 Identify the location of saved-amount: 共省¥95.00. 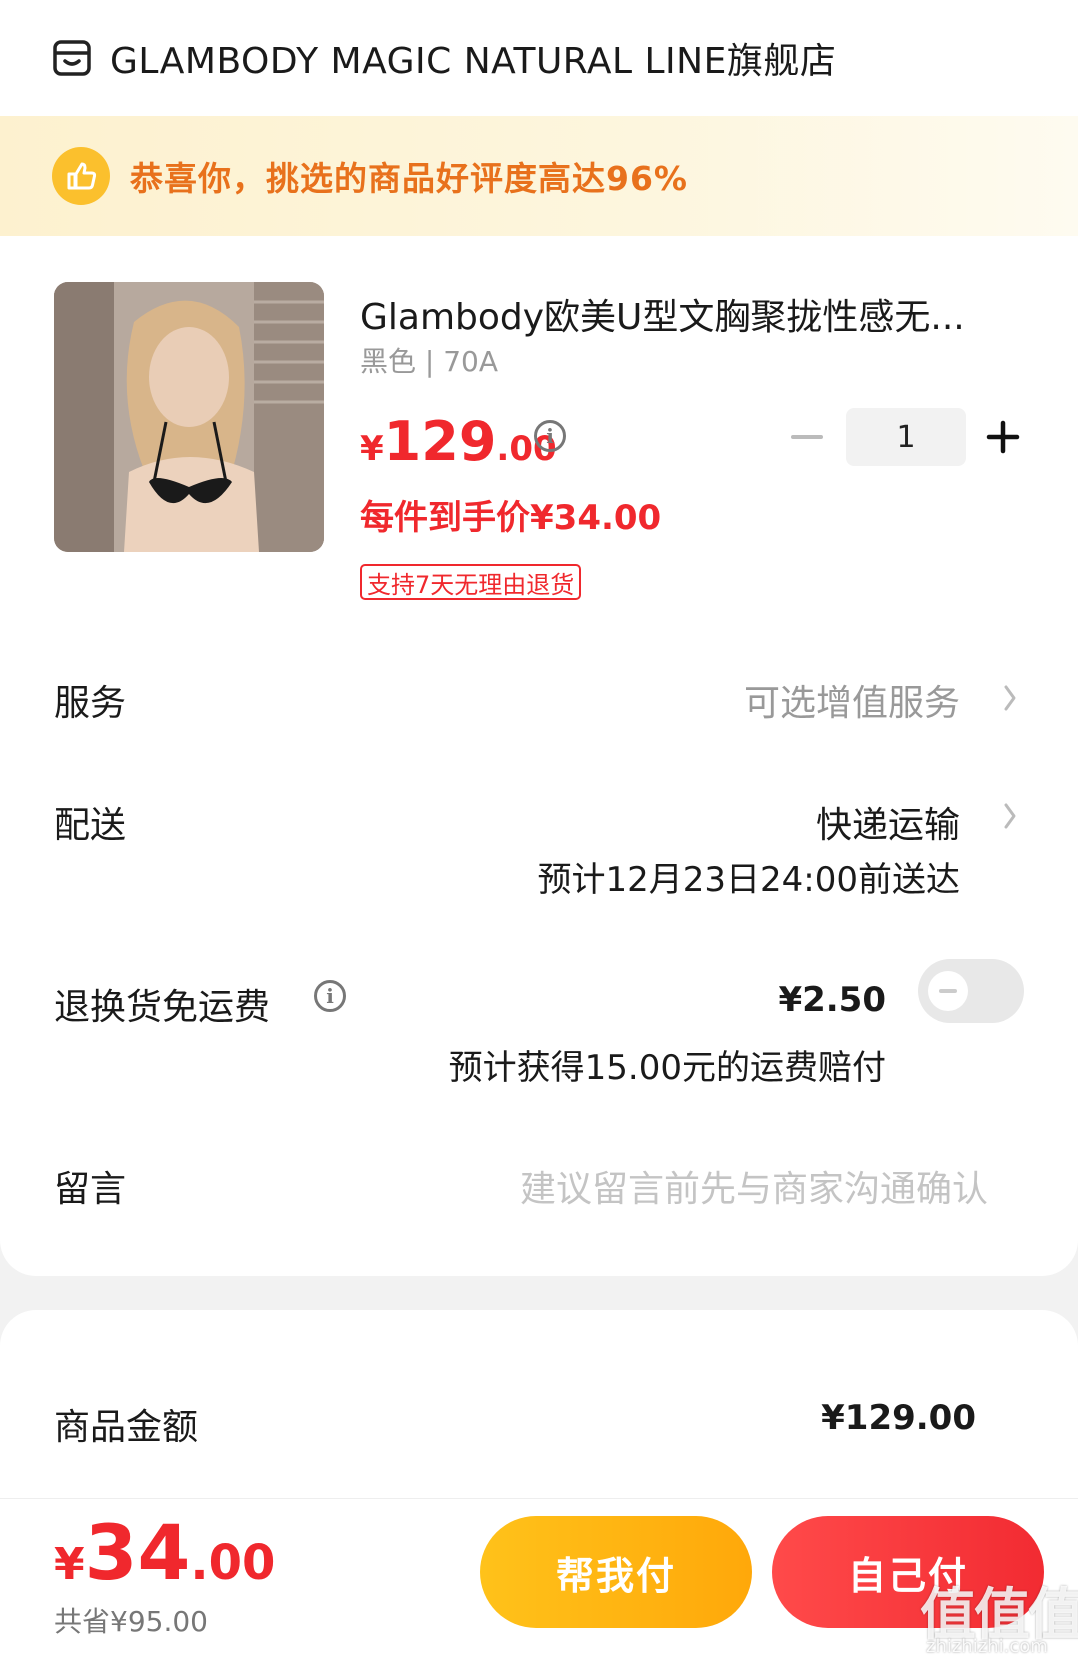
(131, 1621).